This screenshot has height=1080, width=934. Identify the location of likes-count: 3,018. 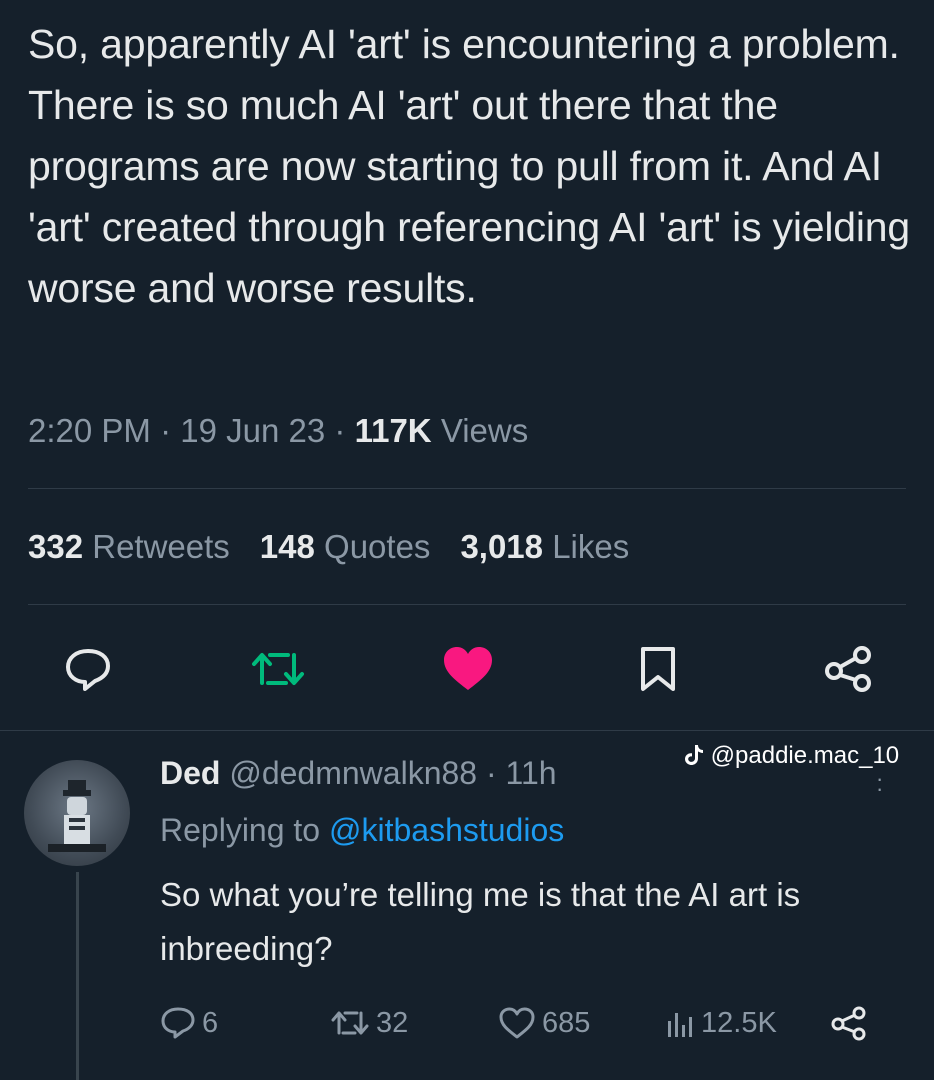
(502, 546).